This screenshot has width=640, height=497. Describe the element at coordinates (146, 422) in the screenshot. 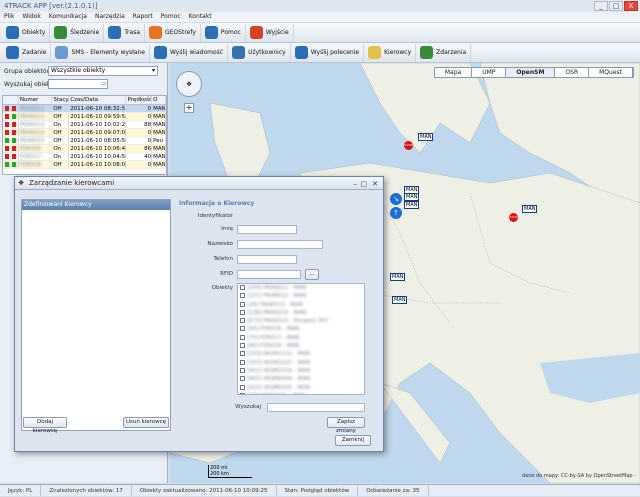

I see `remove-driver-button: Usuń kierowcę` at that location.